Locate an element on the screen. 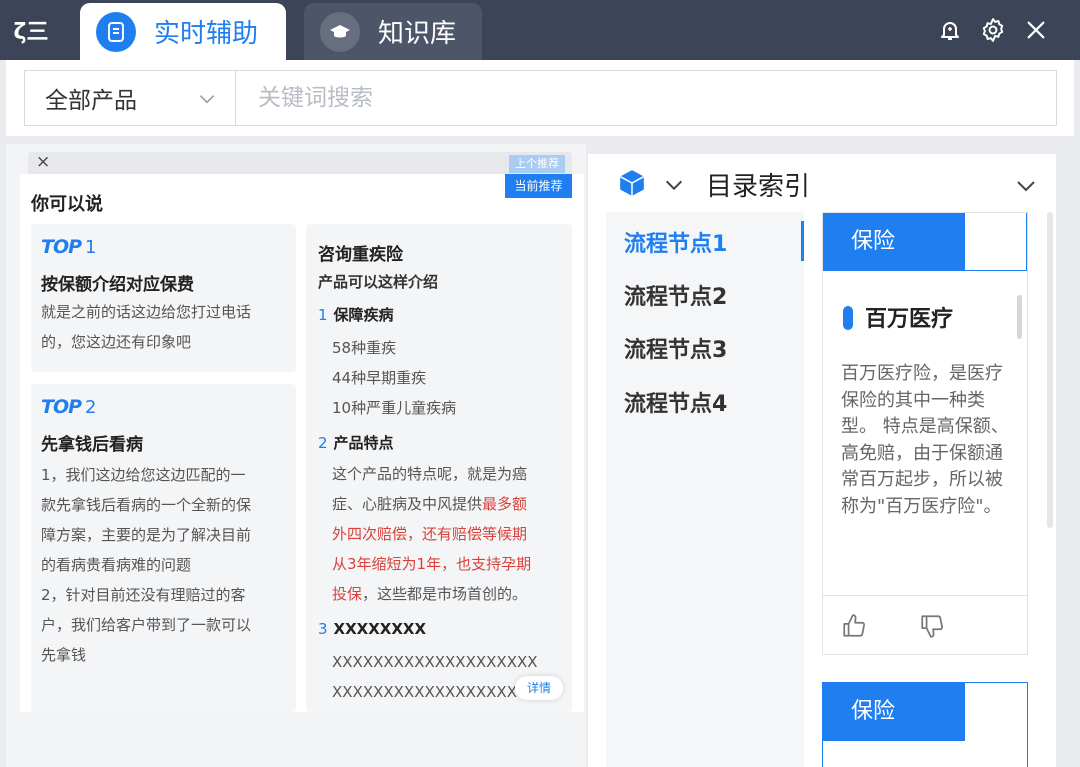 This screenshot has width=1080, height=767. close-icon is located at coordinates (1036, 30).